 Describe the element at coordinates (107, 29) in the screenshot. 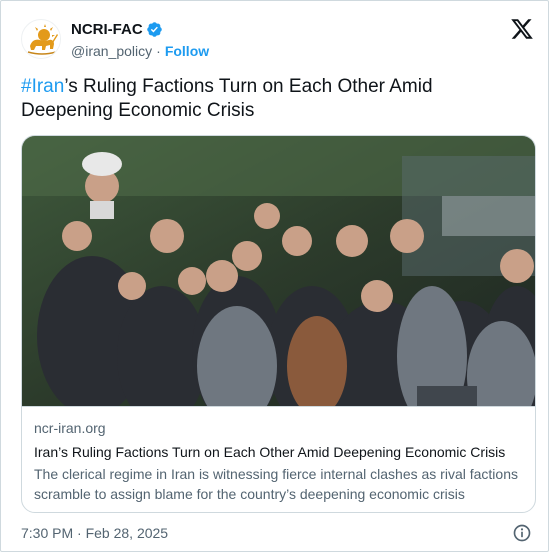

I see `display-name: NCRI-FAC` at that location.